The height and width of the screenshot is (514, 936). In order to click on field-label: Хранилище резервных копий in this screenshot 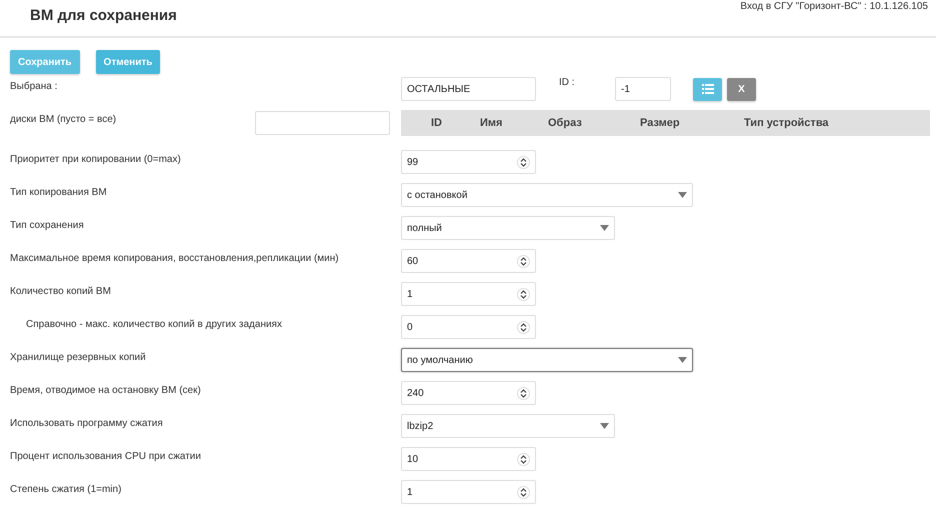, I will do `click(78, 357)`.